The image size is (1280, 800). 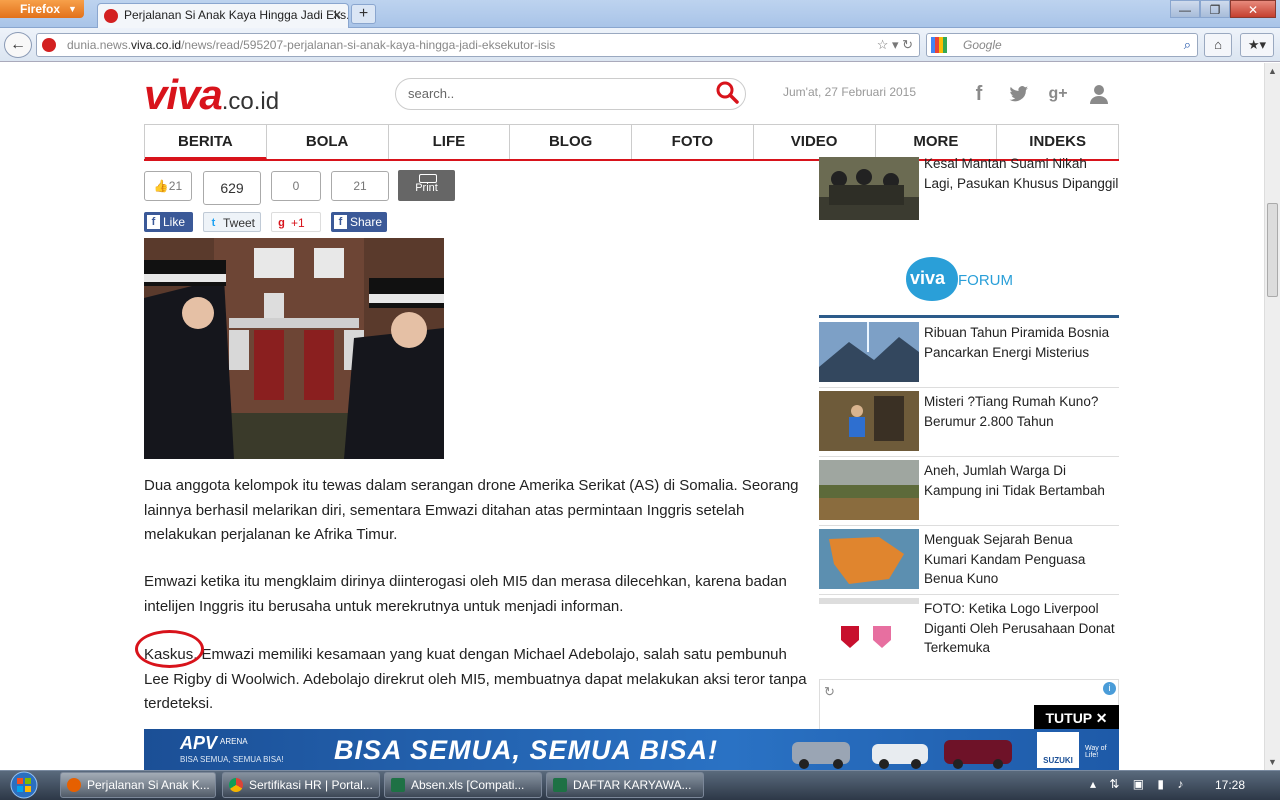 I want to click on minimize-button: —, so click(x=1185, y=9).